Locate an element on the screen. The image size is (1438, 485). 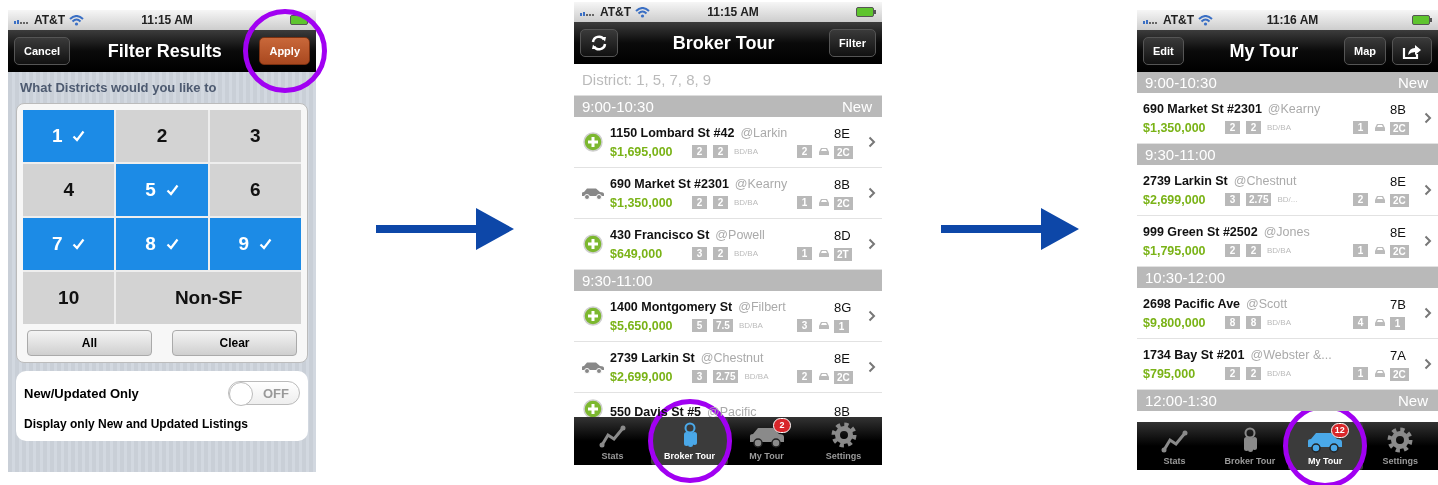
cross-street: @Kearny is located at coordinates (761, 183).